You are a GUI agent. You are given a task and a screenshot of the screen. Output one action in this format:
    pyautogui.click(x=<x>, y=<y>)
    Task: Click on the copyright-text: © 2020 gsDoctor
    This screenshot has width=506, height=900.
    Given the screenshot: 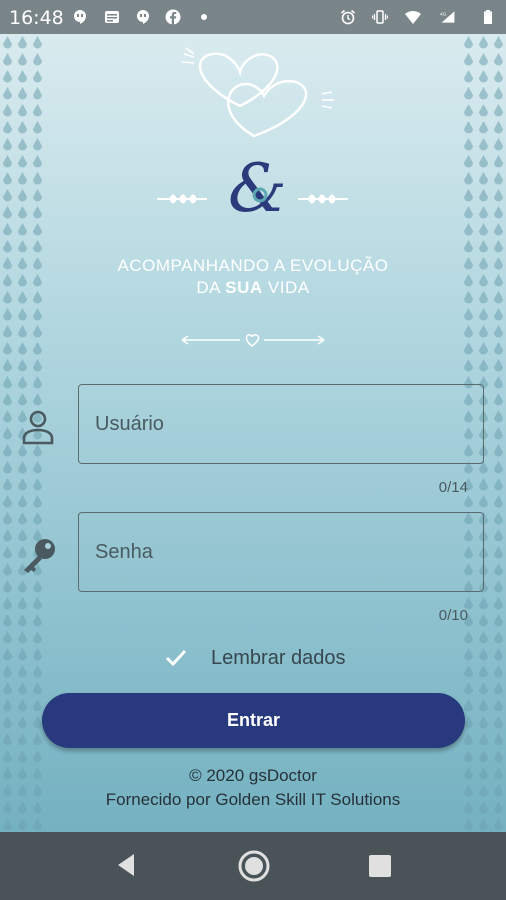 What is the action you would take?
    pyautogui.click(x=253, y=775)
    